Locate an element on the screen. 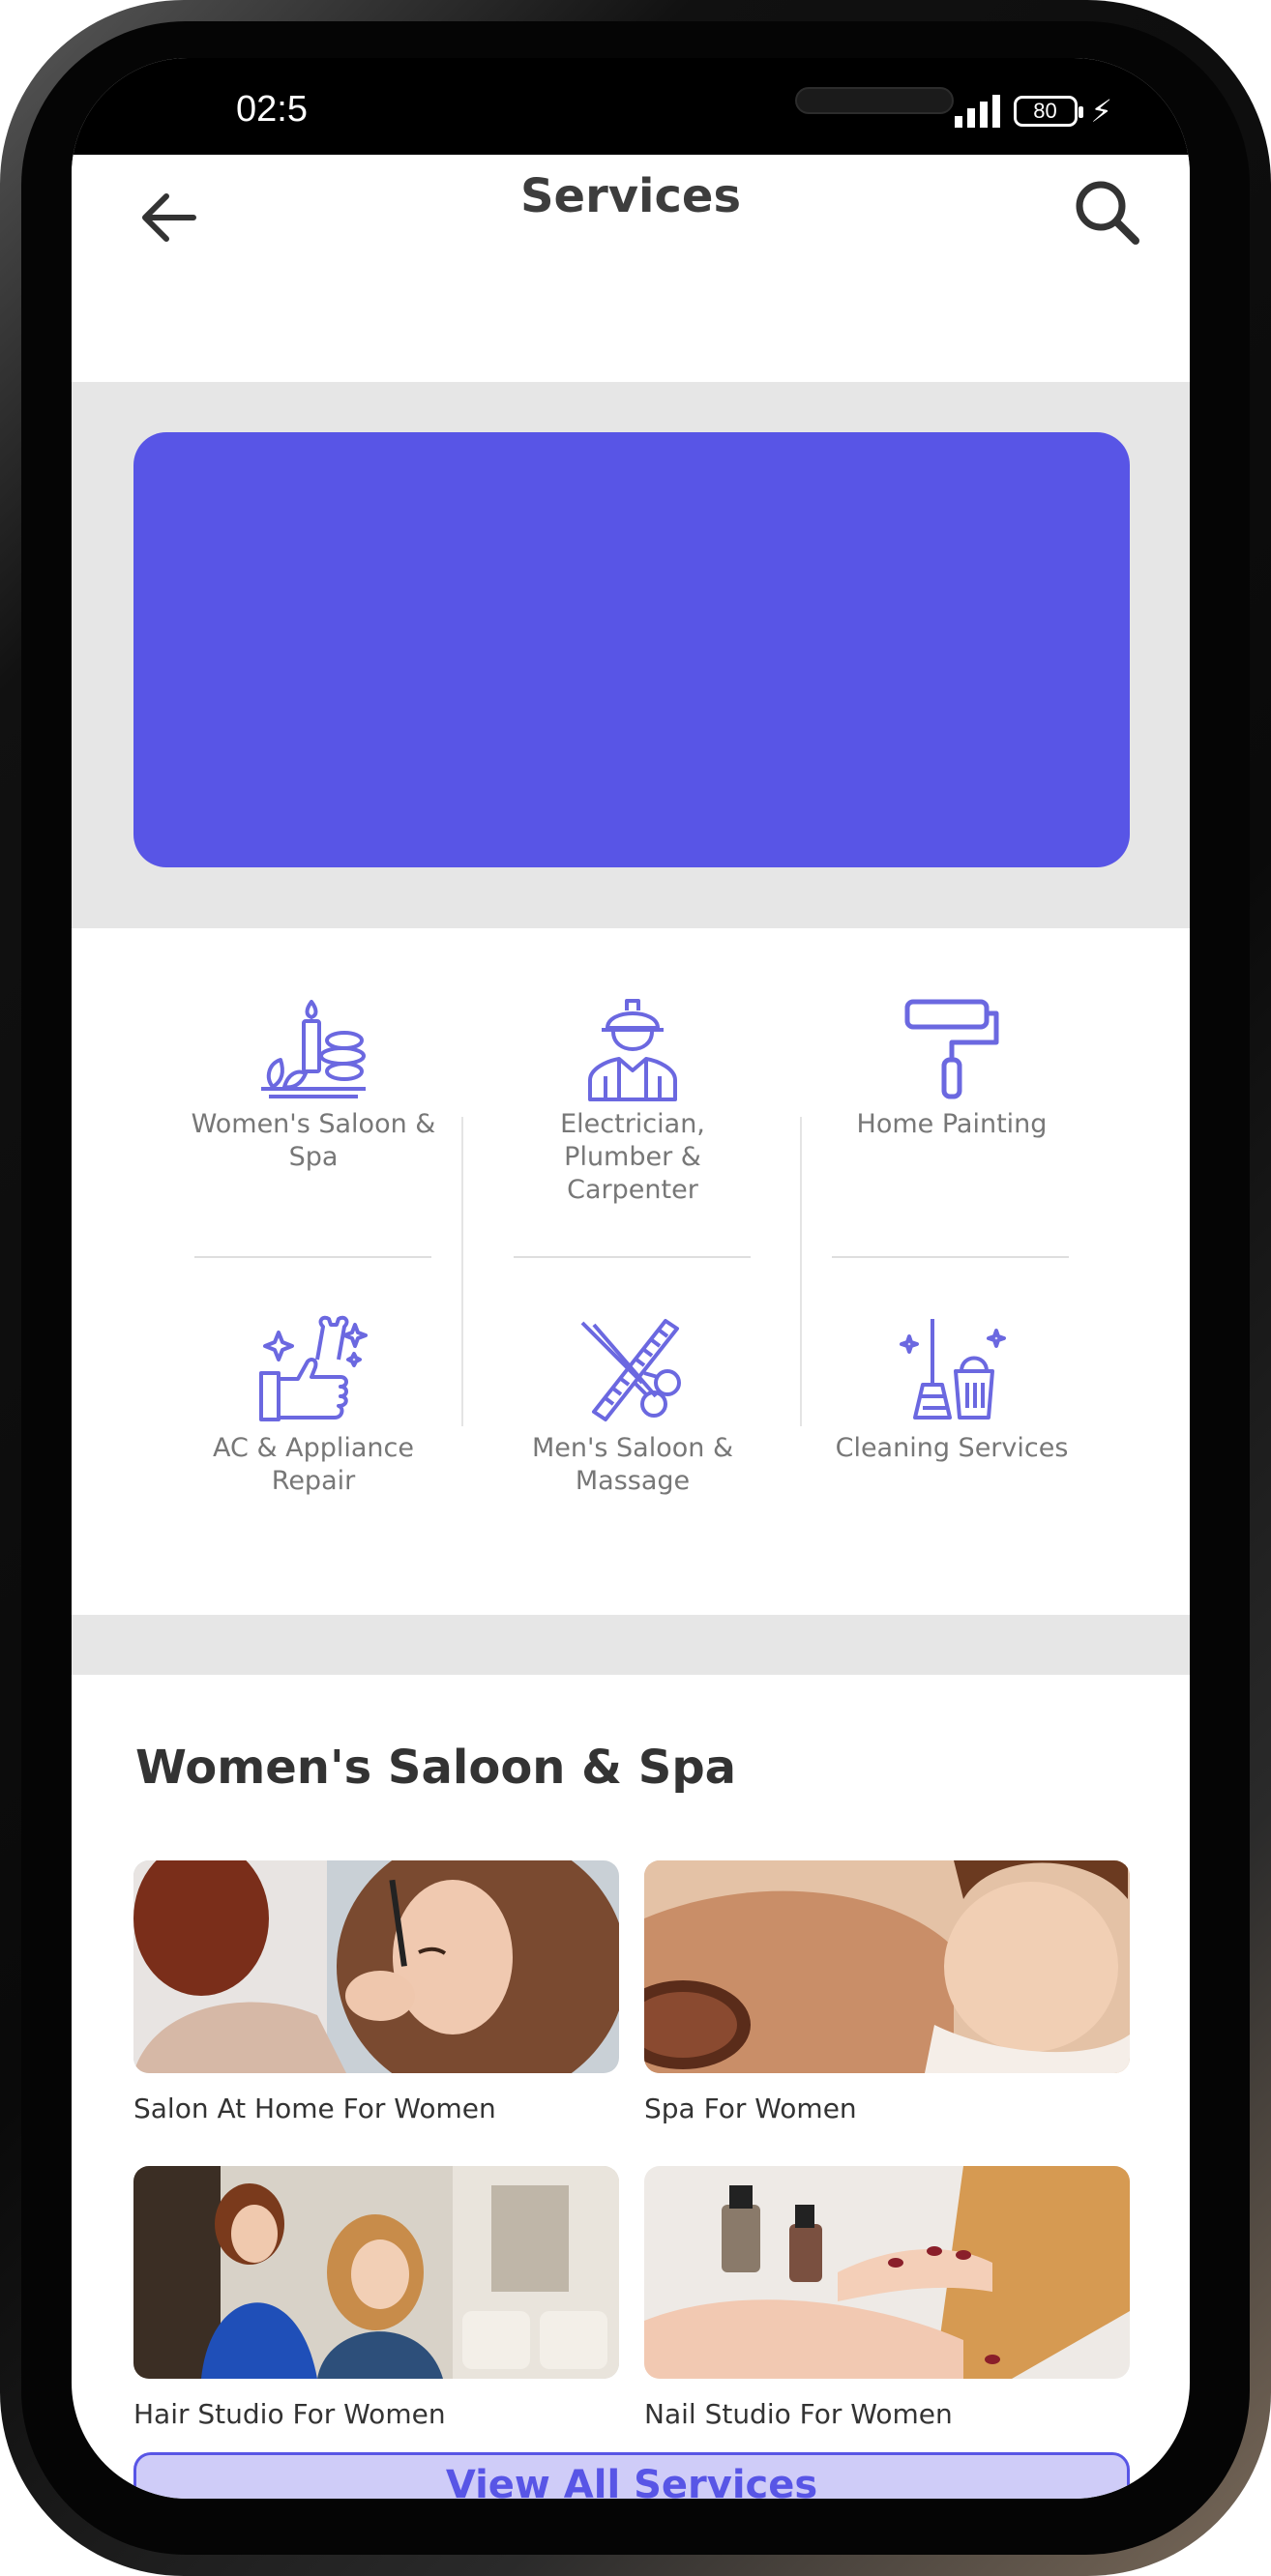 This screenshot has width=1271, height=2576. search-button is located at coordinates (1107, 213).